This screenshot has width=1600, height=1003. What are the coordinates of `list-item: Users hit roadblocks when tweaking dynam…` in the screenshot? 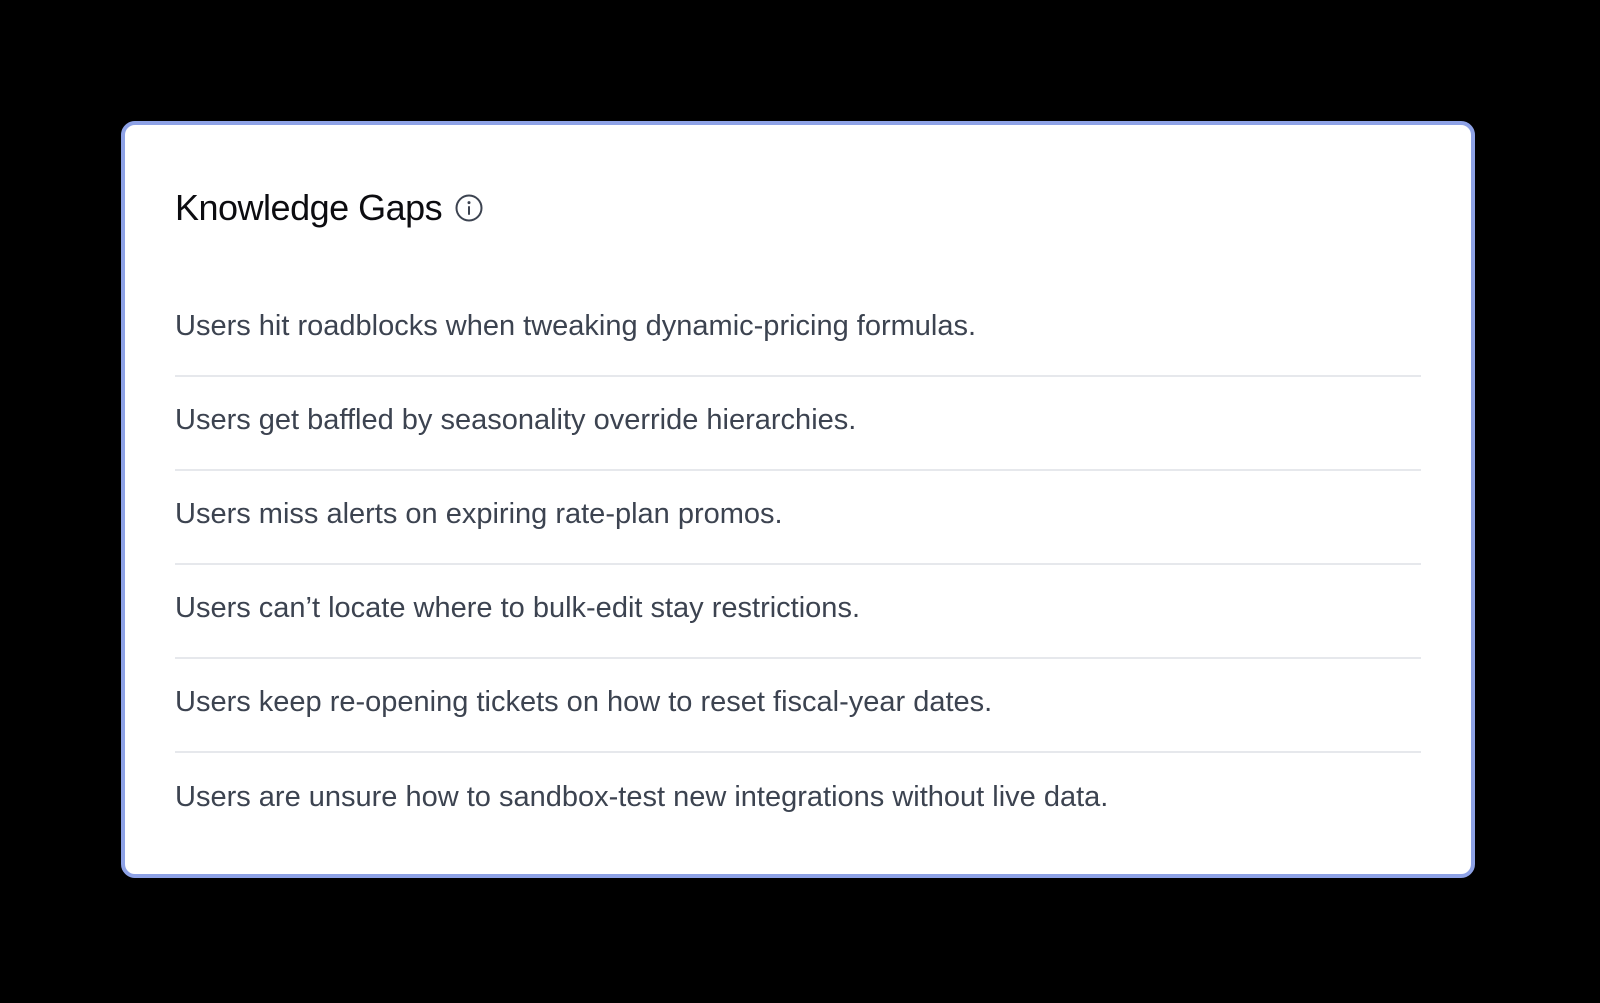 It's located at (798, 329).